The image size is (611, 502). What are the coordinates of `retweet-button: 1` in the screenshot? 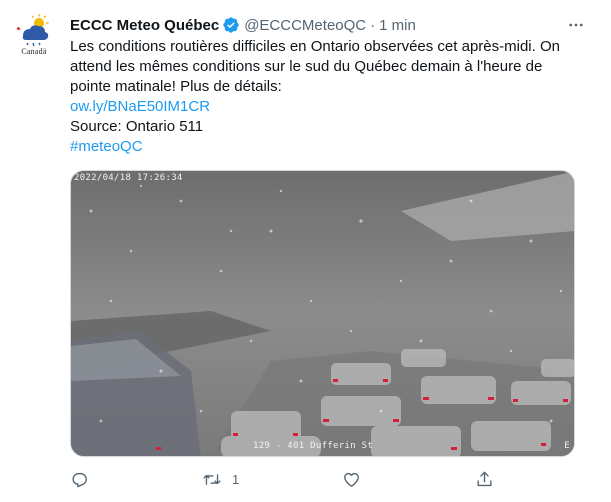 It's located at (220, 479).